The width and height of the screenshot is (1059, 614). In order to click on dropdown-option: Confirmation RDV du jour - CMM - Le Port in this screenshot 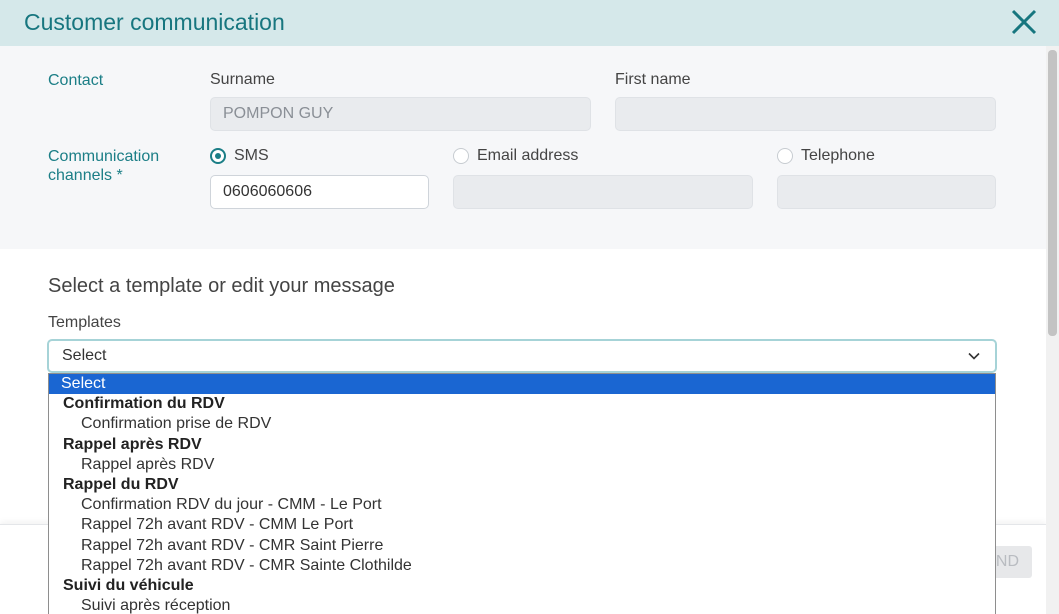, I will do `click(522, 505)`.